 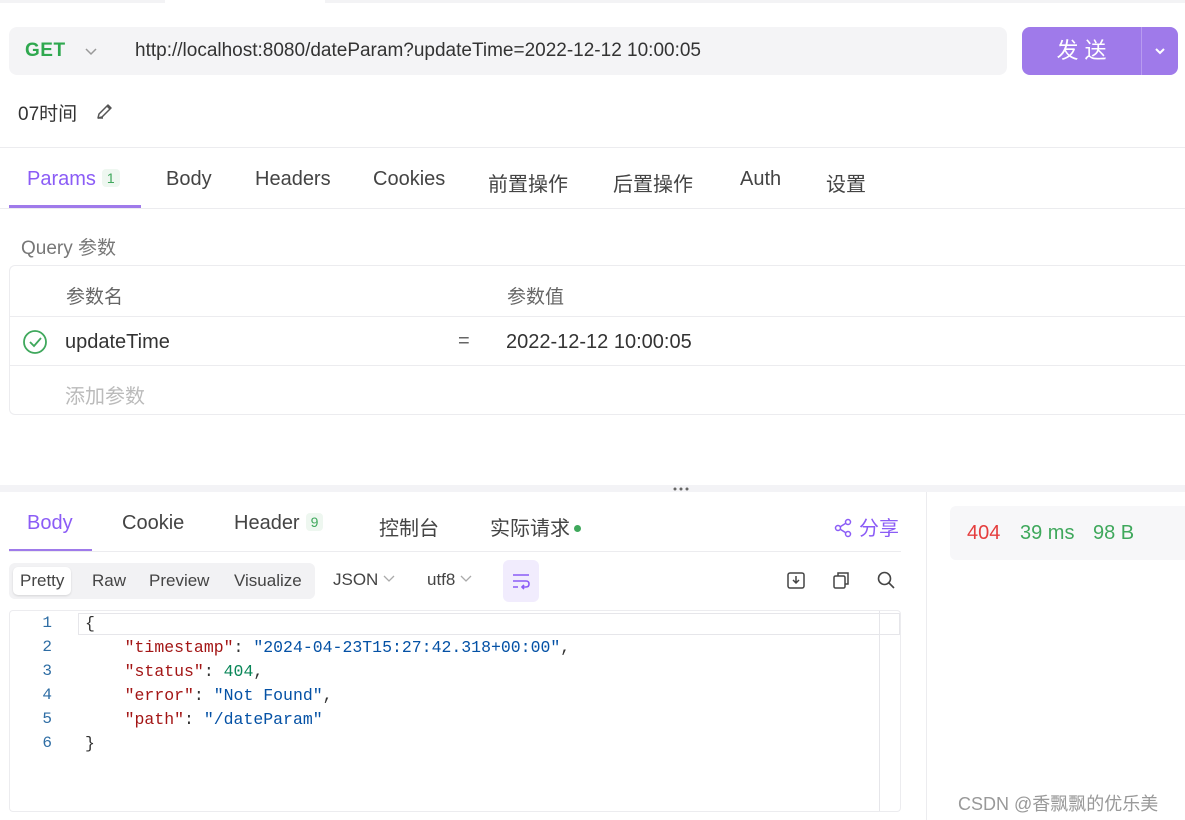 I want to click on method-select: GET, so click(x=45, y=51).